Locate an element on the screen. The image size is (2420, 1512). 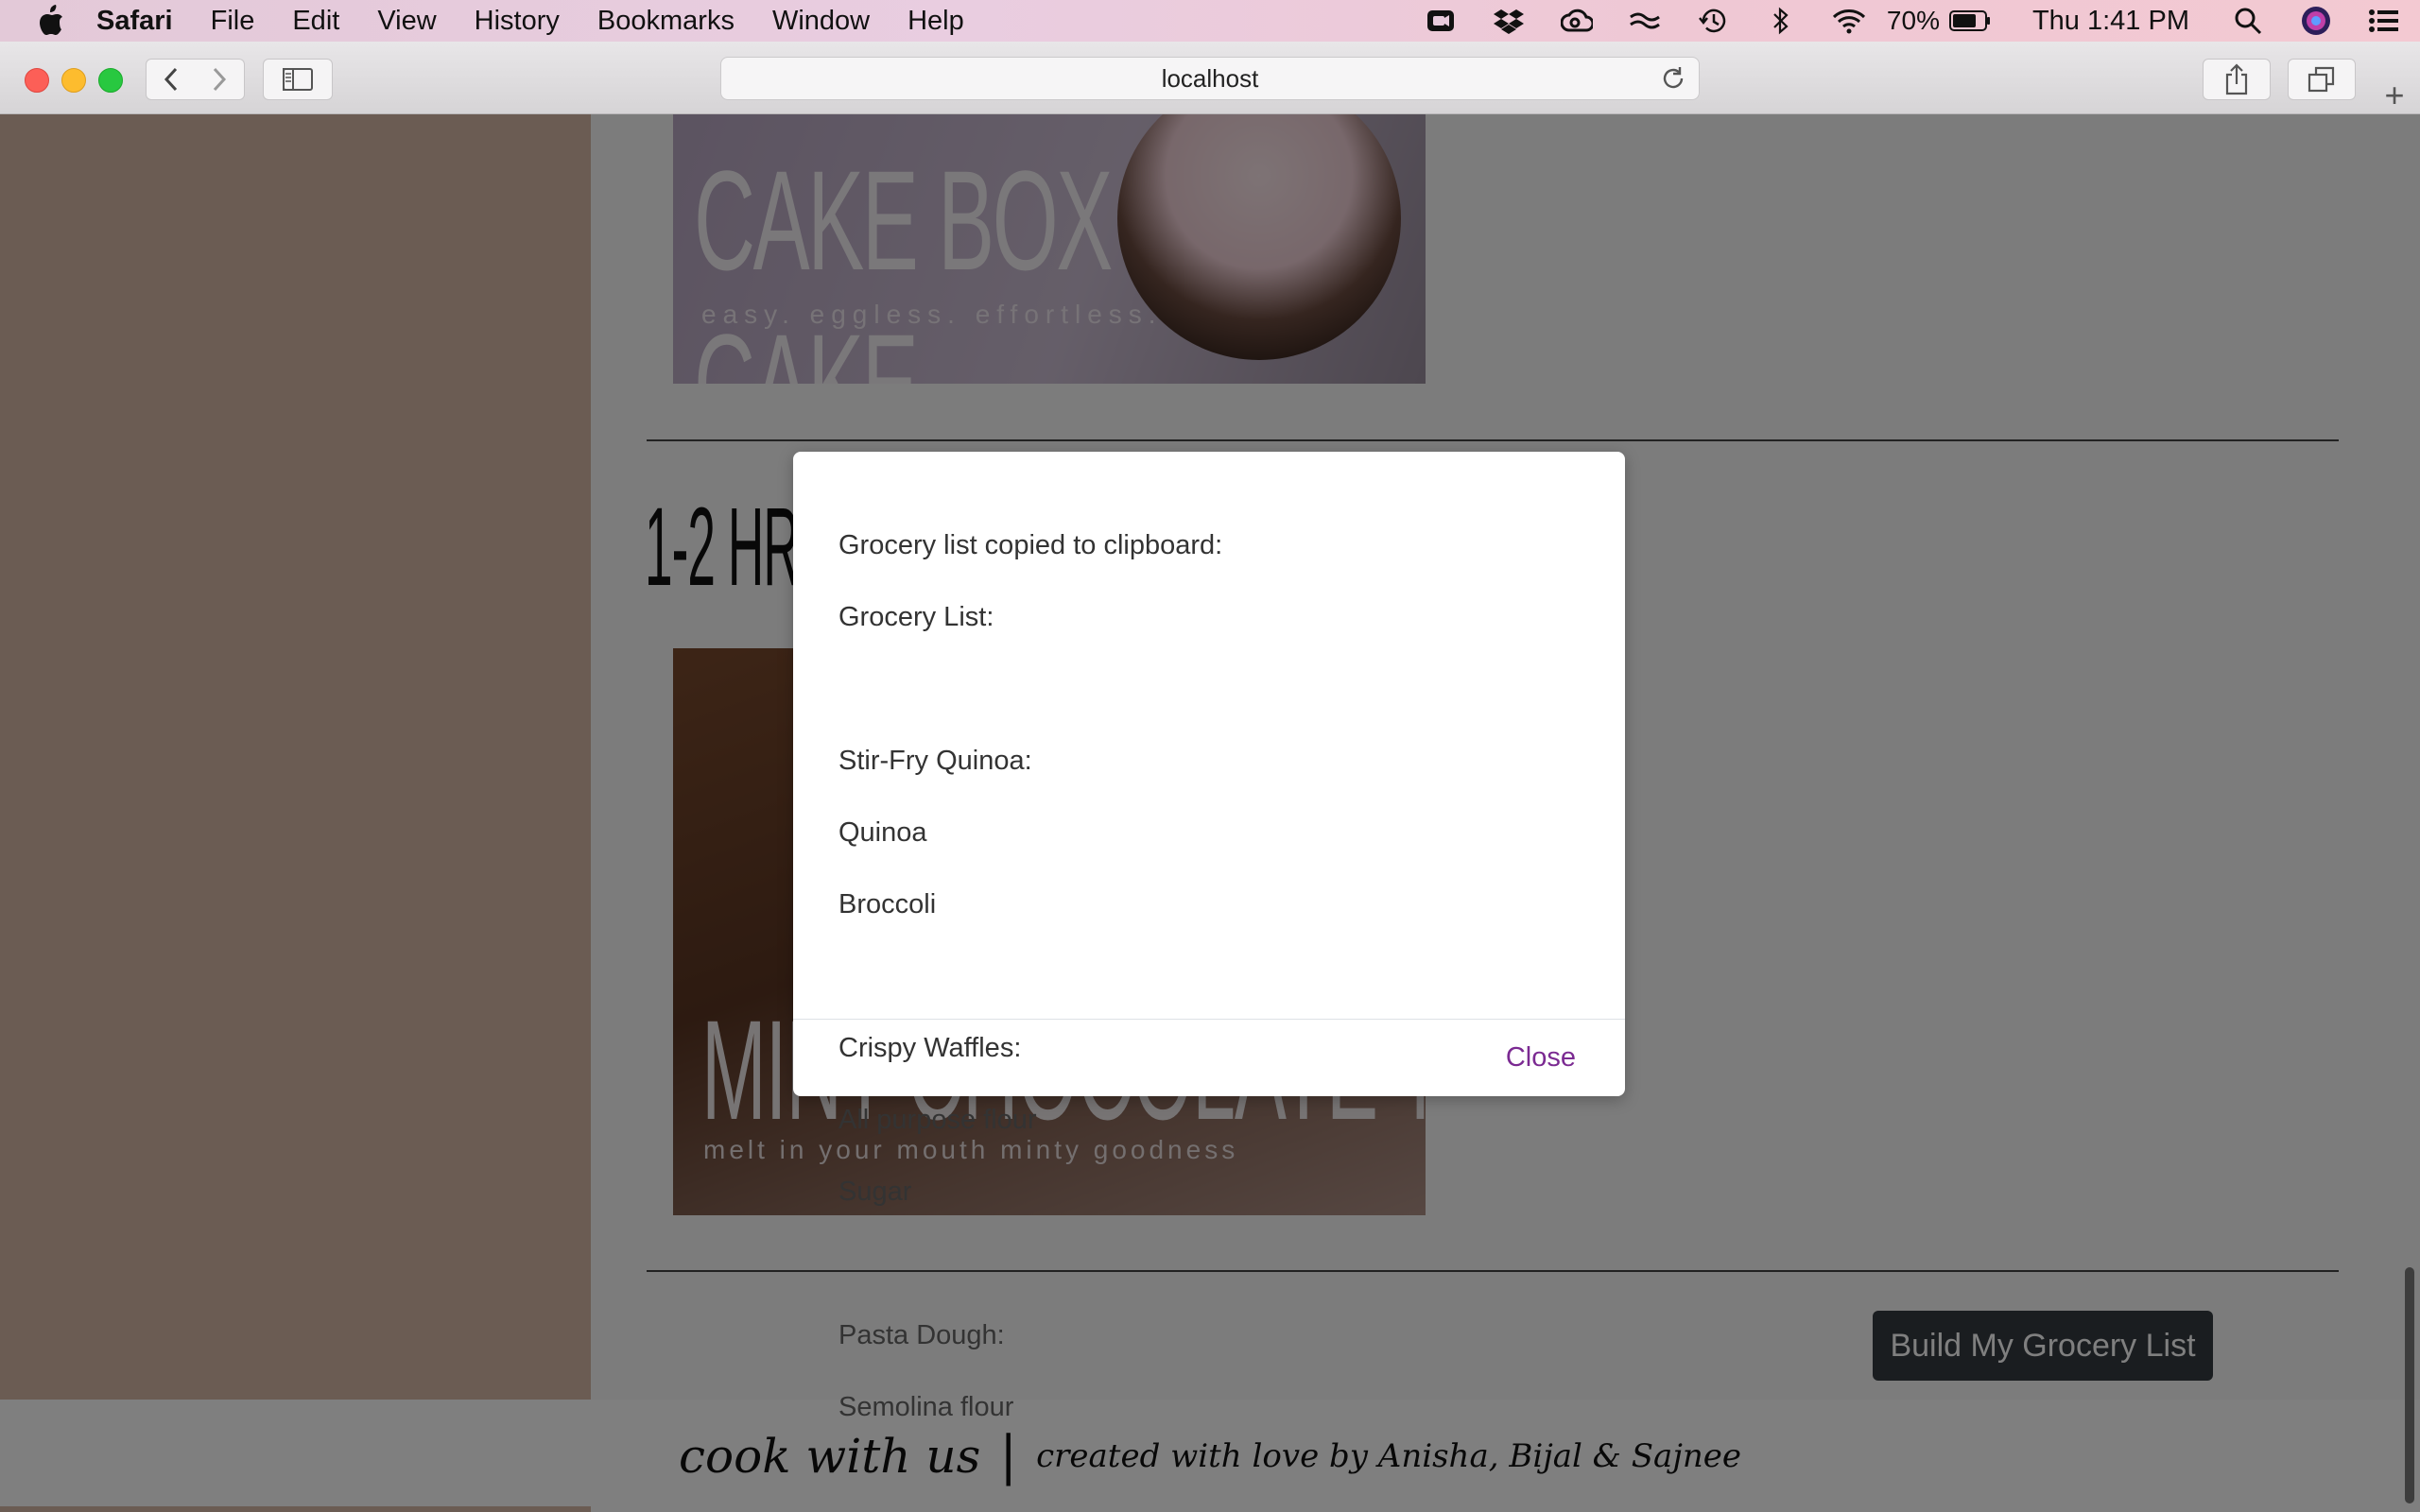
modal-line: Quinoa is located at coordinates (882, 832).